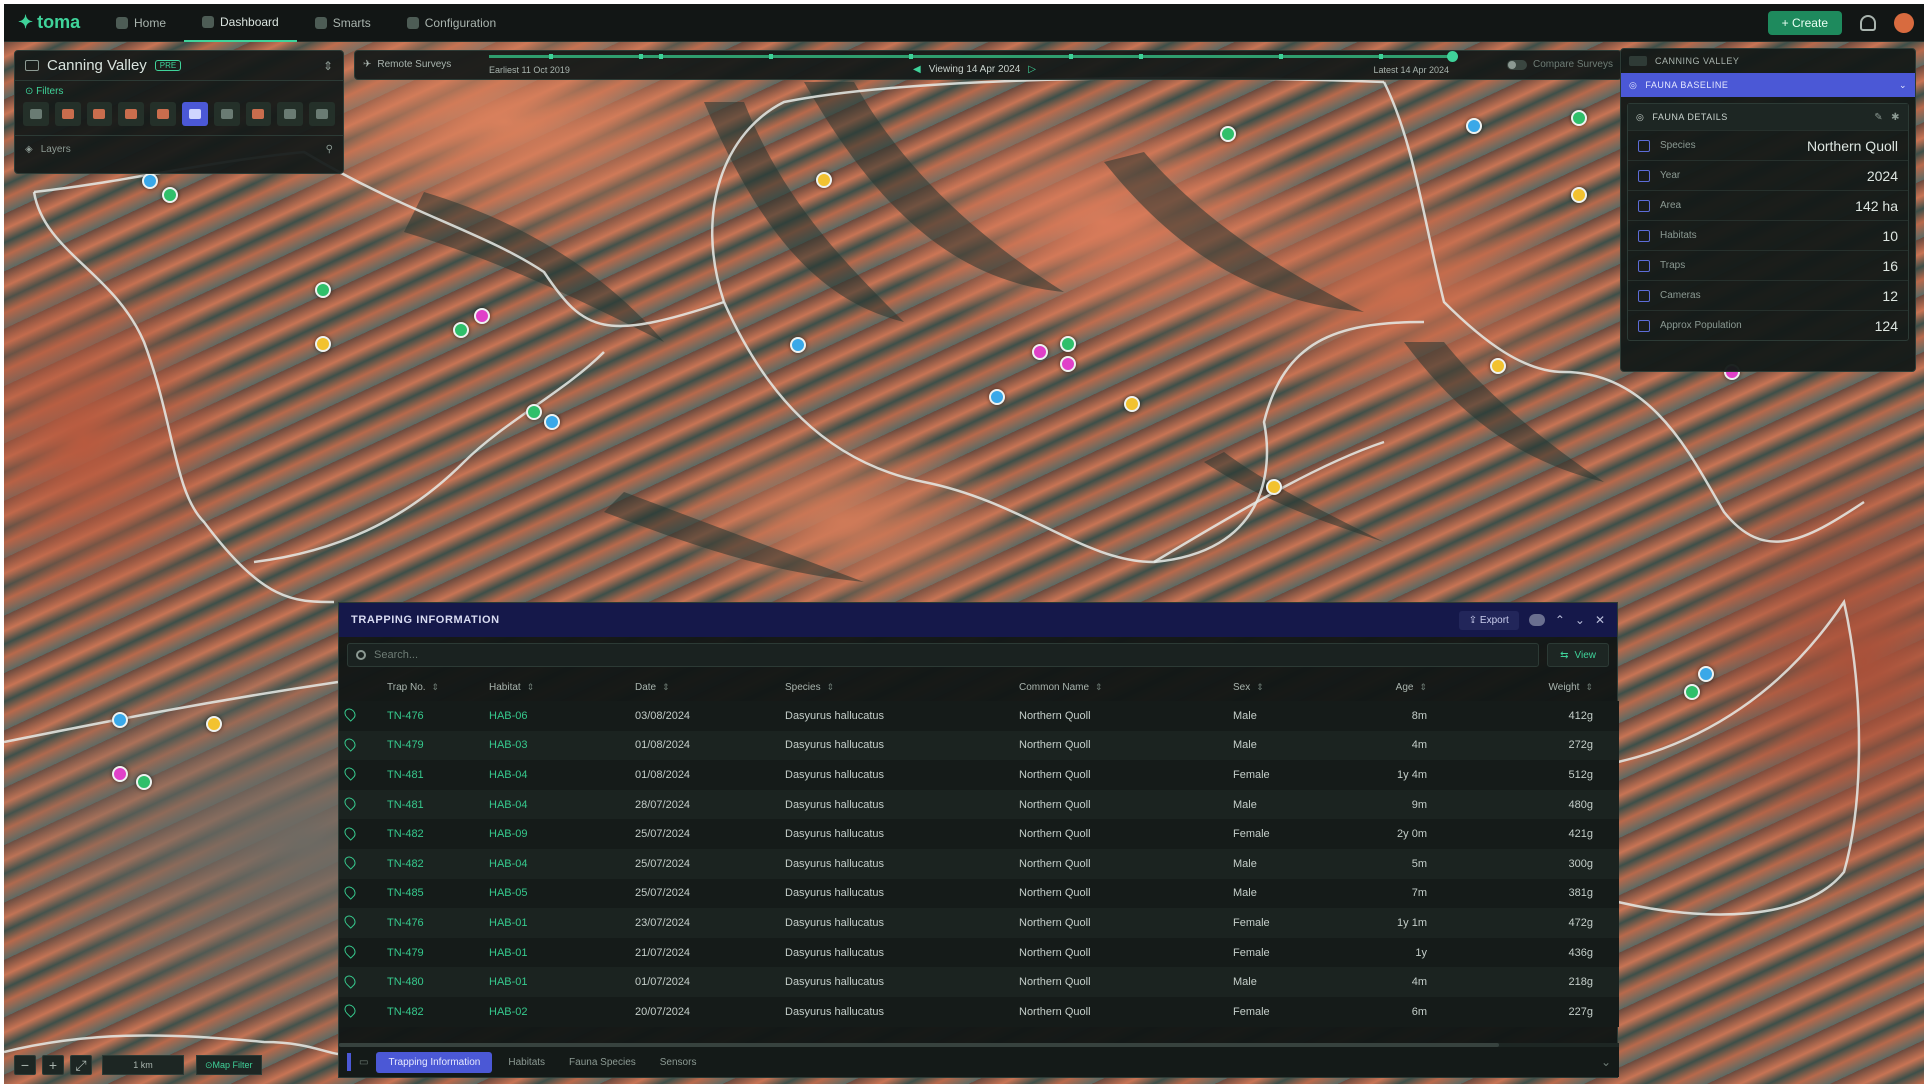  I want to click on fullscreen-icon: ⤢, so click(81, 1065).